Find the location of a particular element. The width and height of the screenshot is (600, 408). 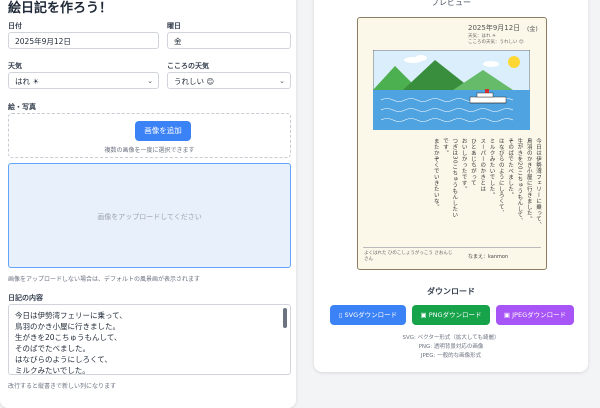

image-upload-area: 画像をアップロードしてください is located at coordinates (149, 215).